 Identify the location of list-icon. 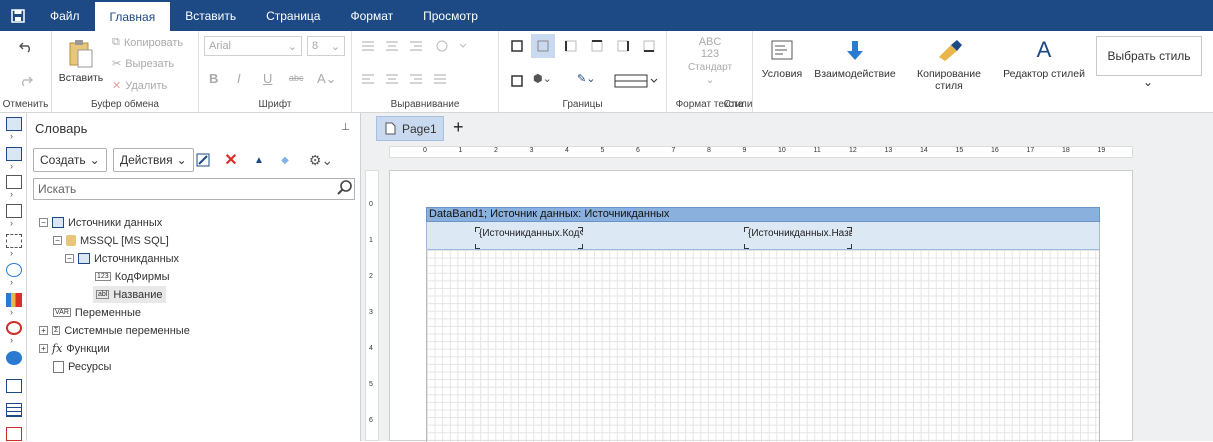
(14, 410).